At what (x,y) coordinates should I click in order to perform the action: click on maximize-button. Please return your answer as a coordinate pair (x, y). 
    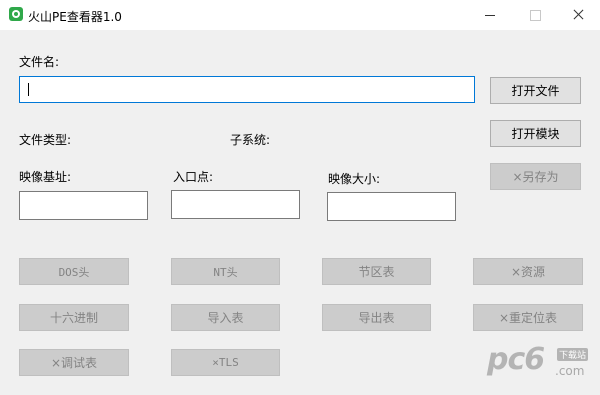
    Looking at the image, I should click on (535, 15).